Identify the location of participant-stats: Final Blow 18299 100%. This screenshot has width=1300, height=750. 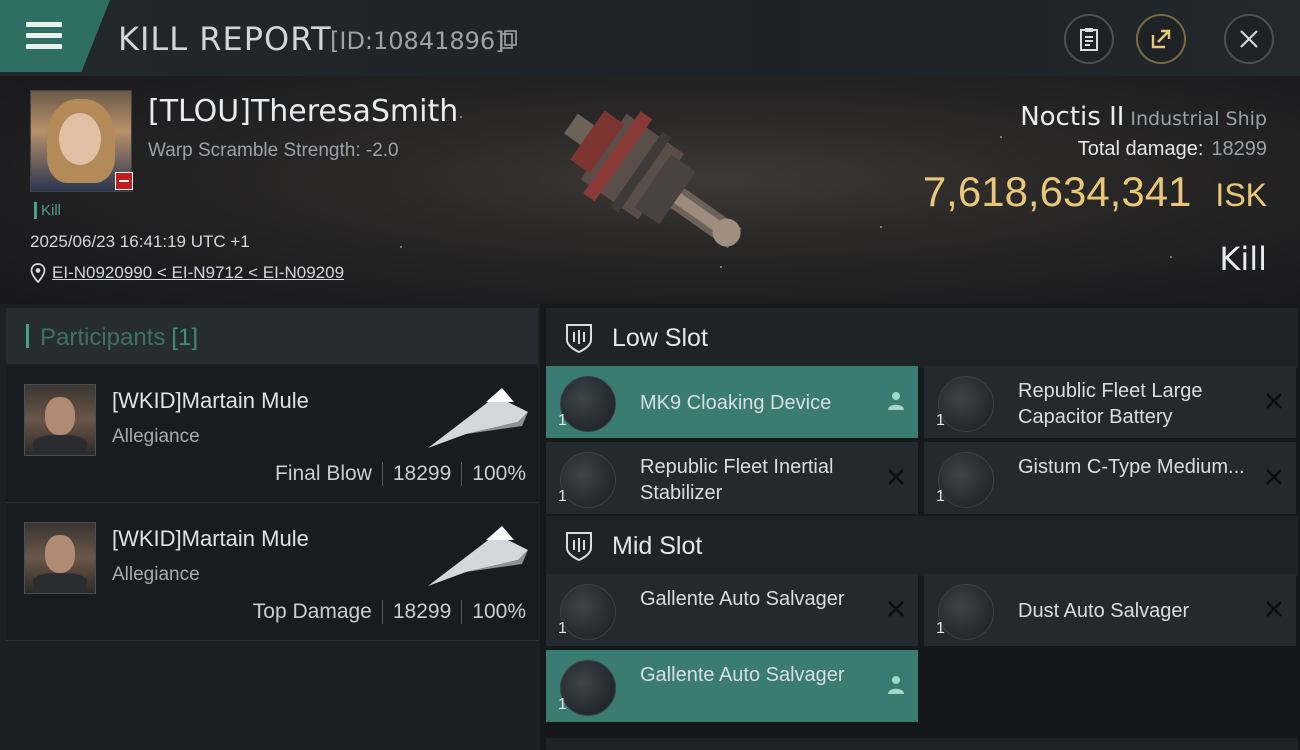
(400, 474).